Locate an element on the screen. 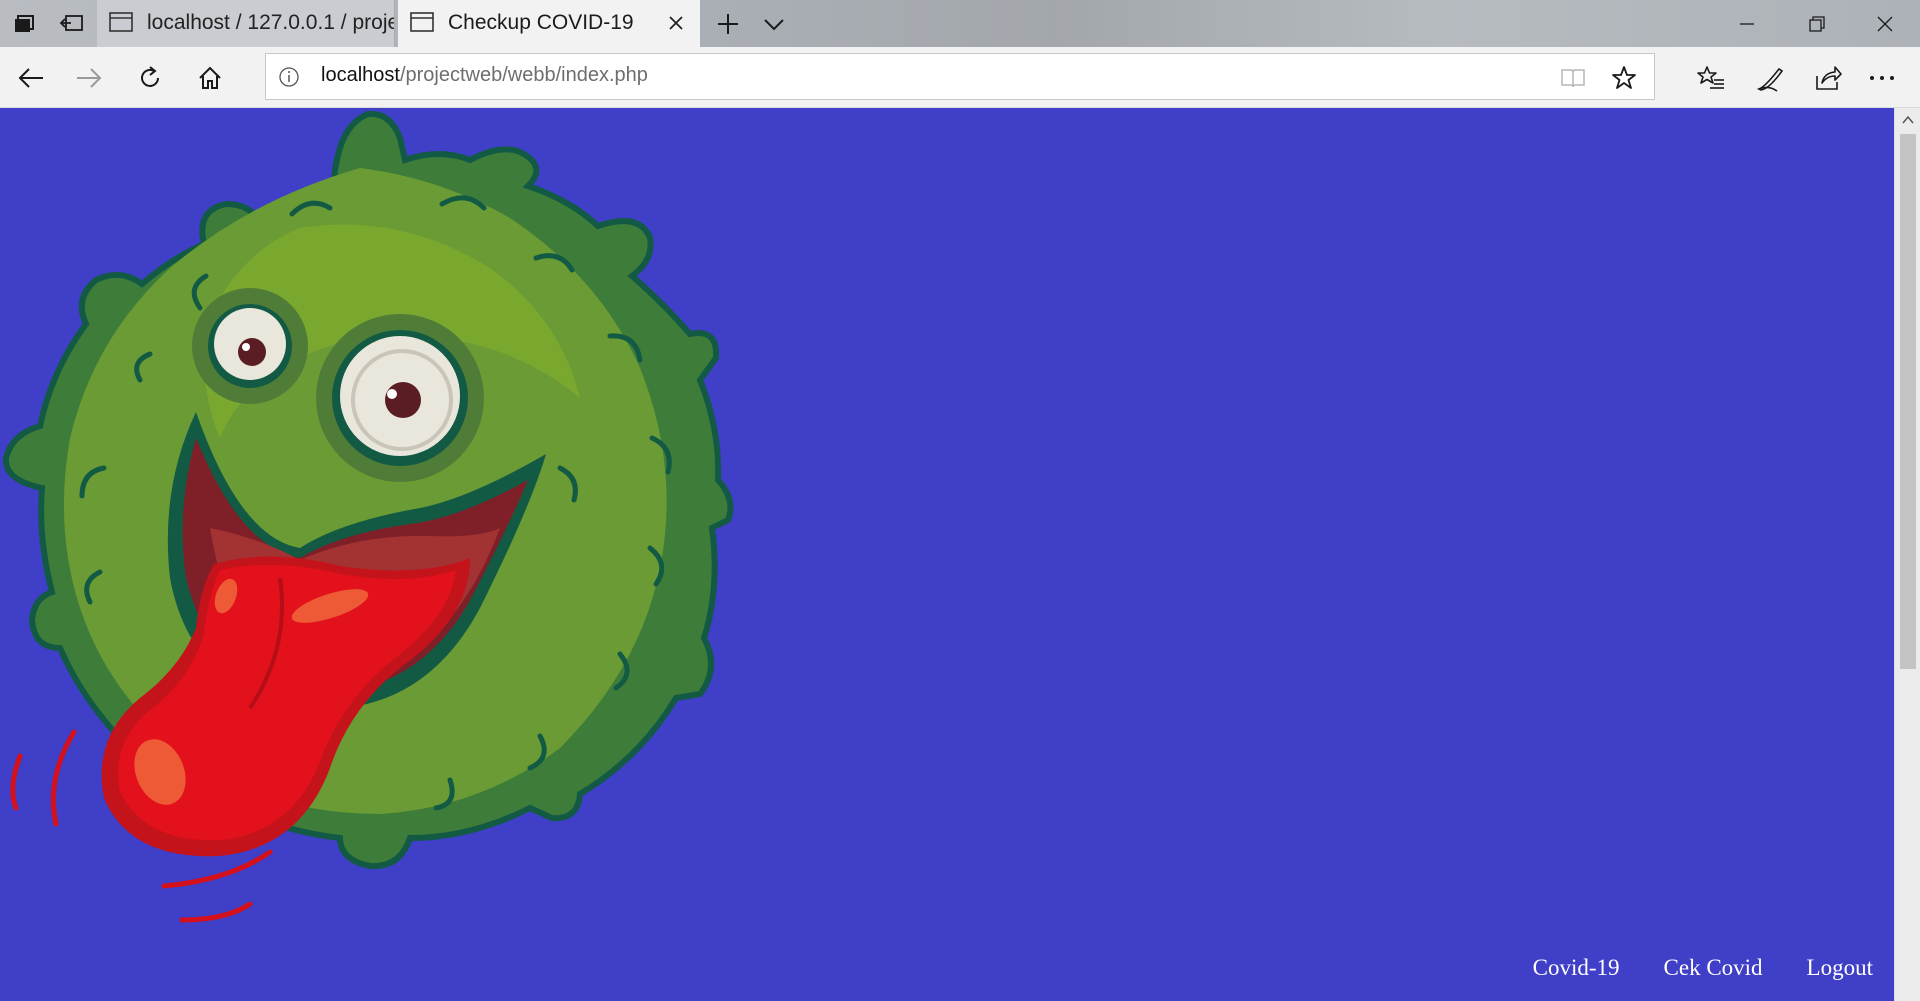 The image size is (1920, 1001). scrollbar-thumb is located at coordinates (1908, 401).